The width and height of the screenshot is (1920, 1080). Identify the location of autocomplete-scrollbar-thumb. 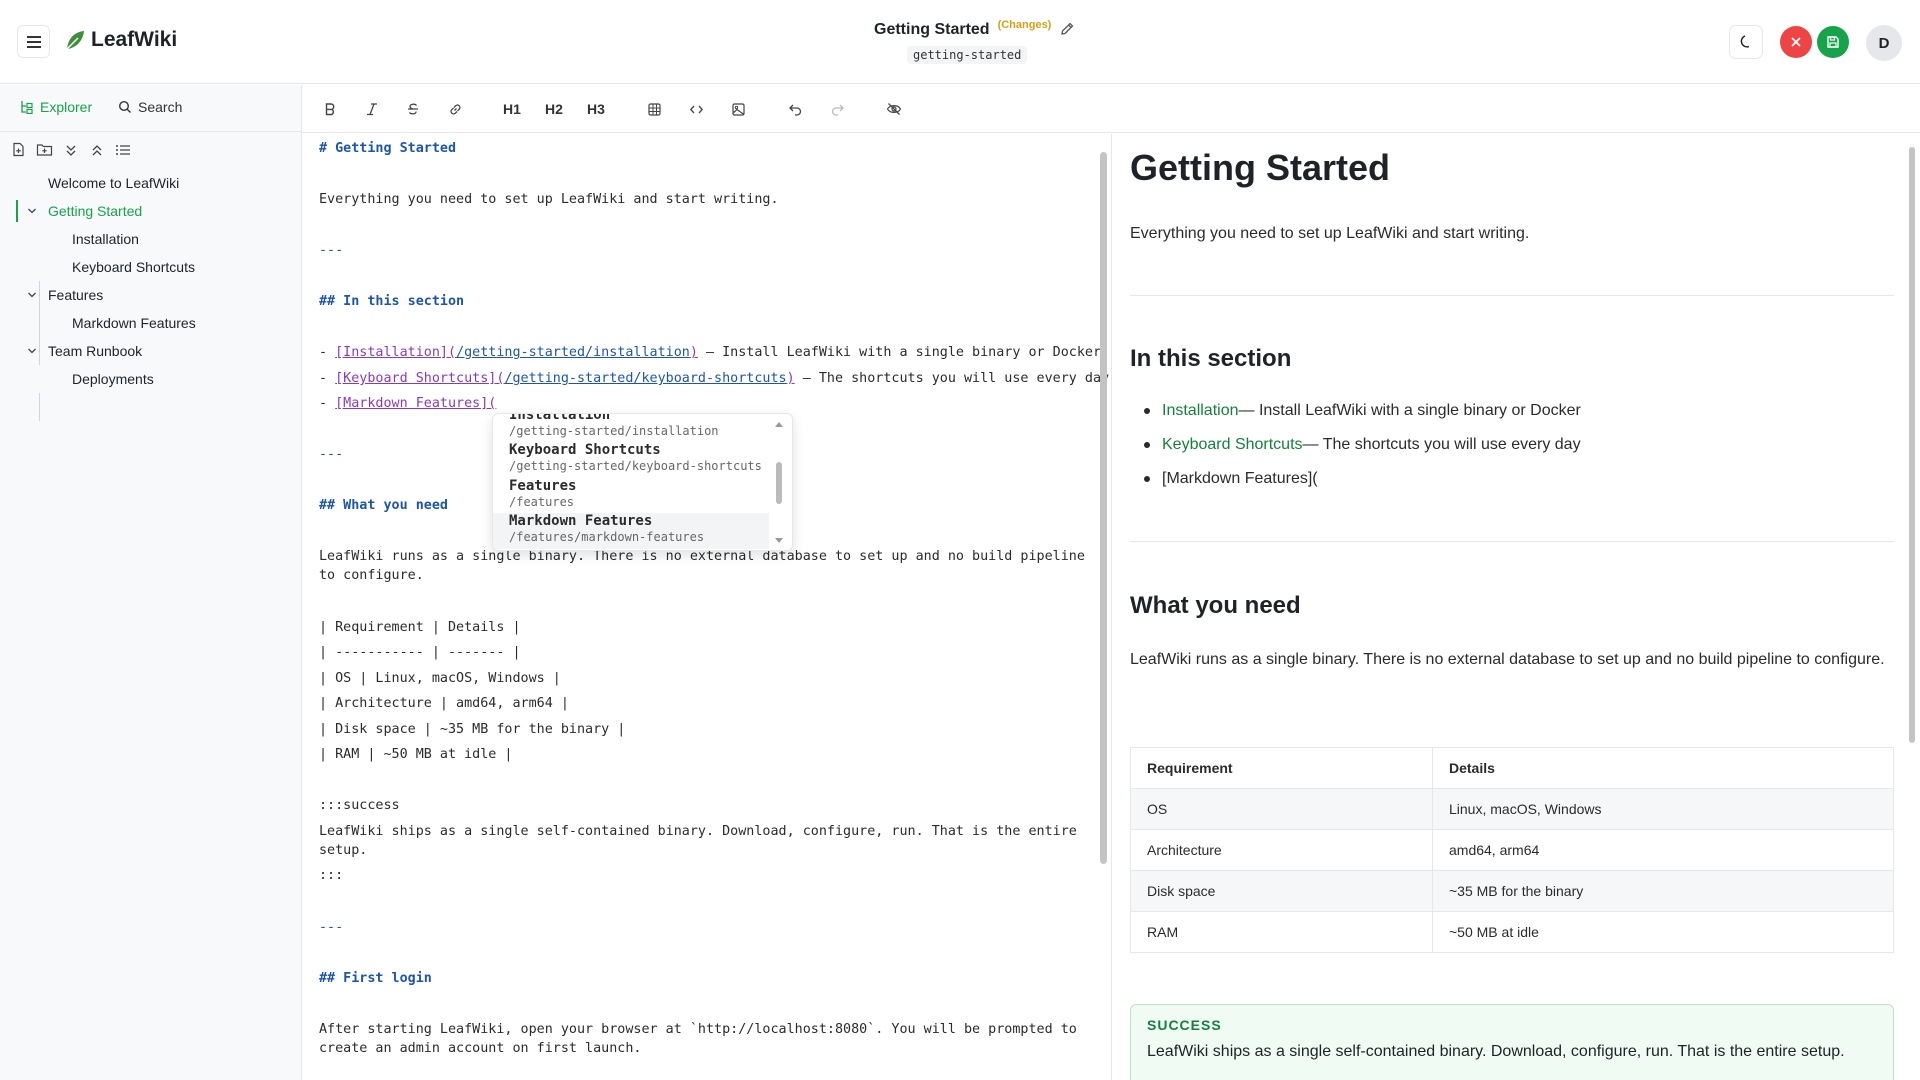
(779, 483).